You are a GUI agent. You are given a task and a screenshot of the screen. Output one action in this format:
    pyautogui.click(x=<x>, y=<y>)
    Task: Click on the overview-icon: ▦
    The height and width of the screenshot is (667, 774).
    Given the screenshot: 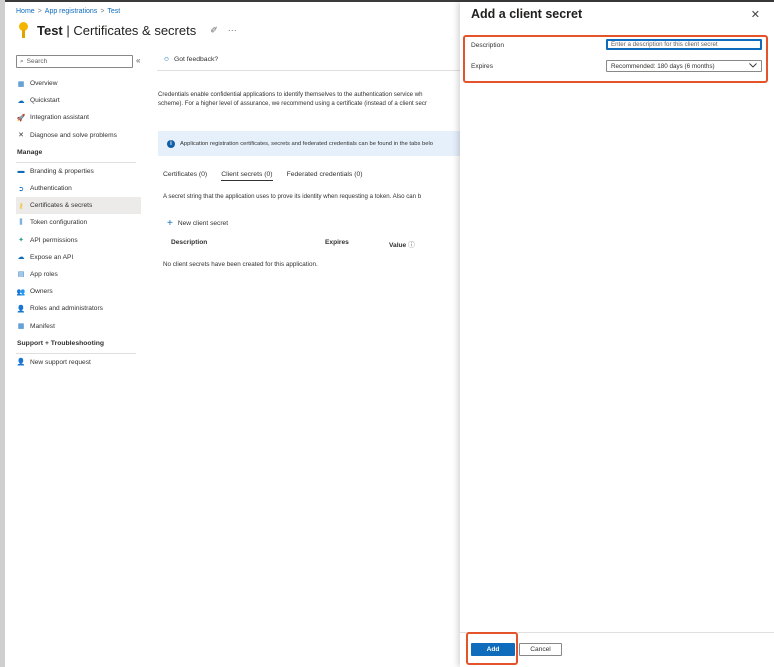 What is the action you would take?
    pyautogui.click(x=21, y=84)
    